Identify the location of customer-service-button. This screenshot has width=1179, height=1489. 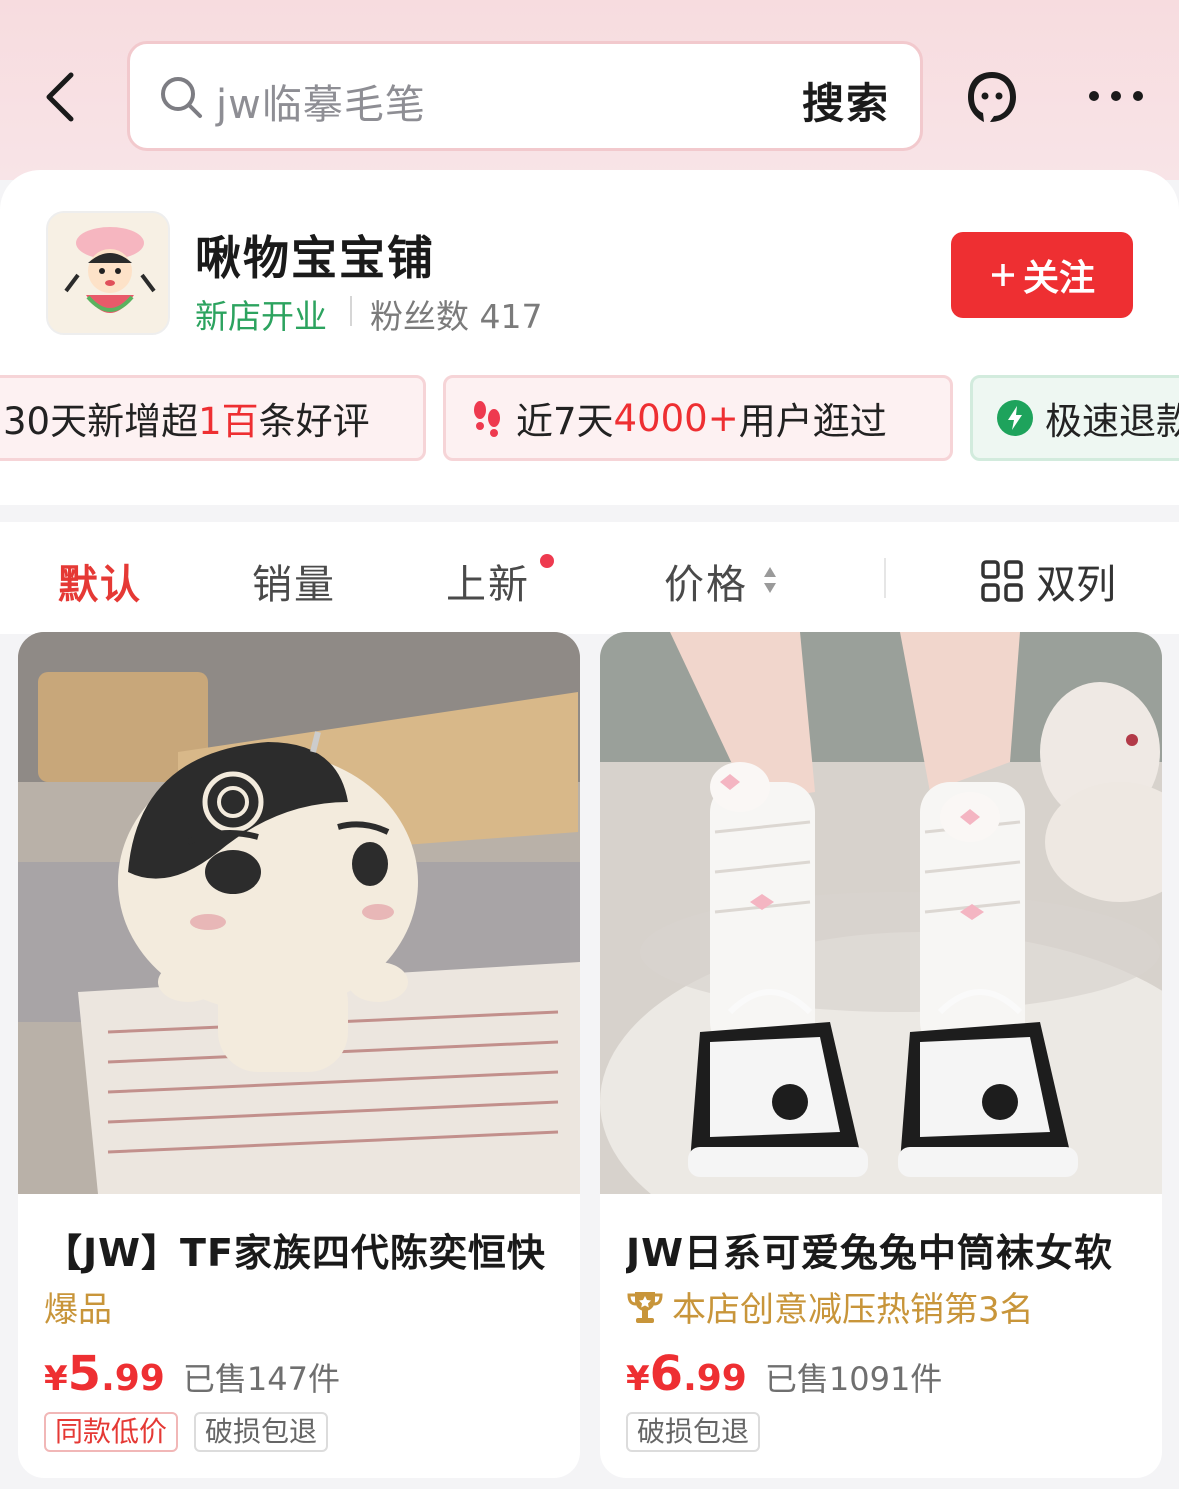
(992, 98).